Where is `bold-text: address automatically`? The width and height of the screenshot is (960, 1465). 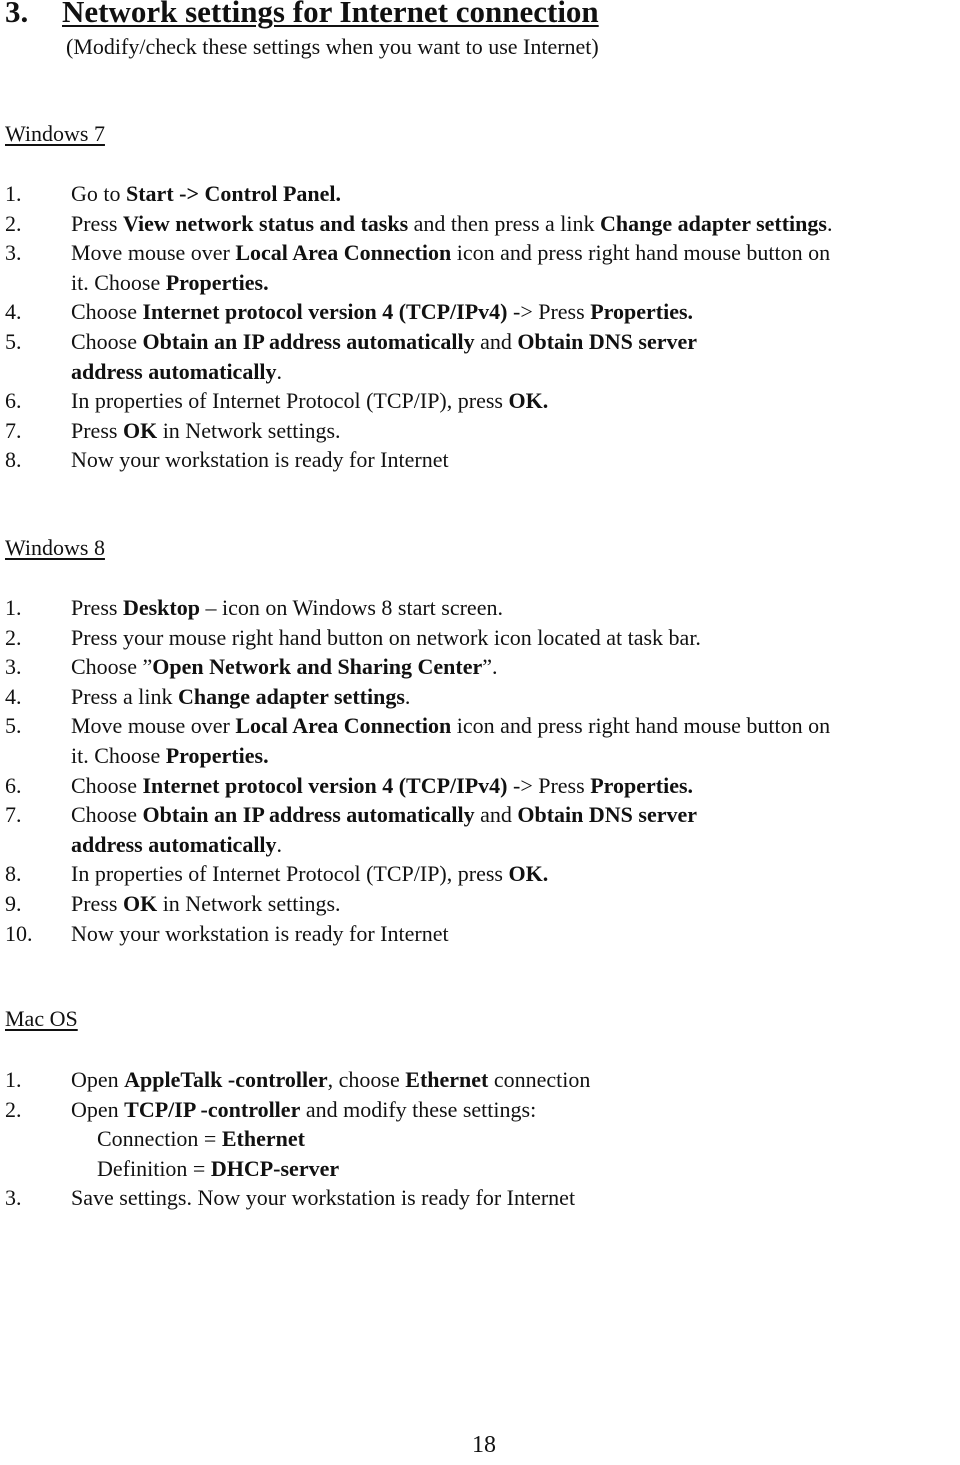 bold-text: address automatically is located at coordinates (174, 844).